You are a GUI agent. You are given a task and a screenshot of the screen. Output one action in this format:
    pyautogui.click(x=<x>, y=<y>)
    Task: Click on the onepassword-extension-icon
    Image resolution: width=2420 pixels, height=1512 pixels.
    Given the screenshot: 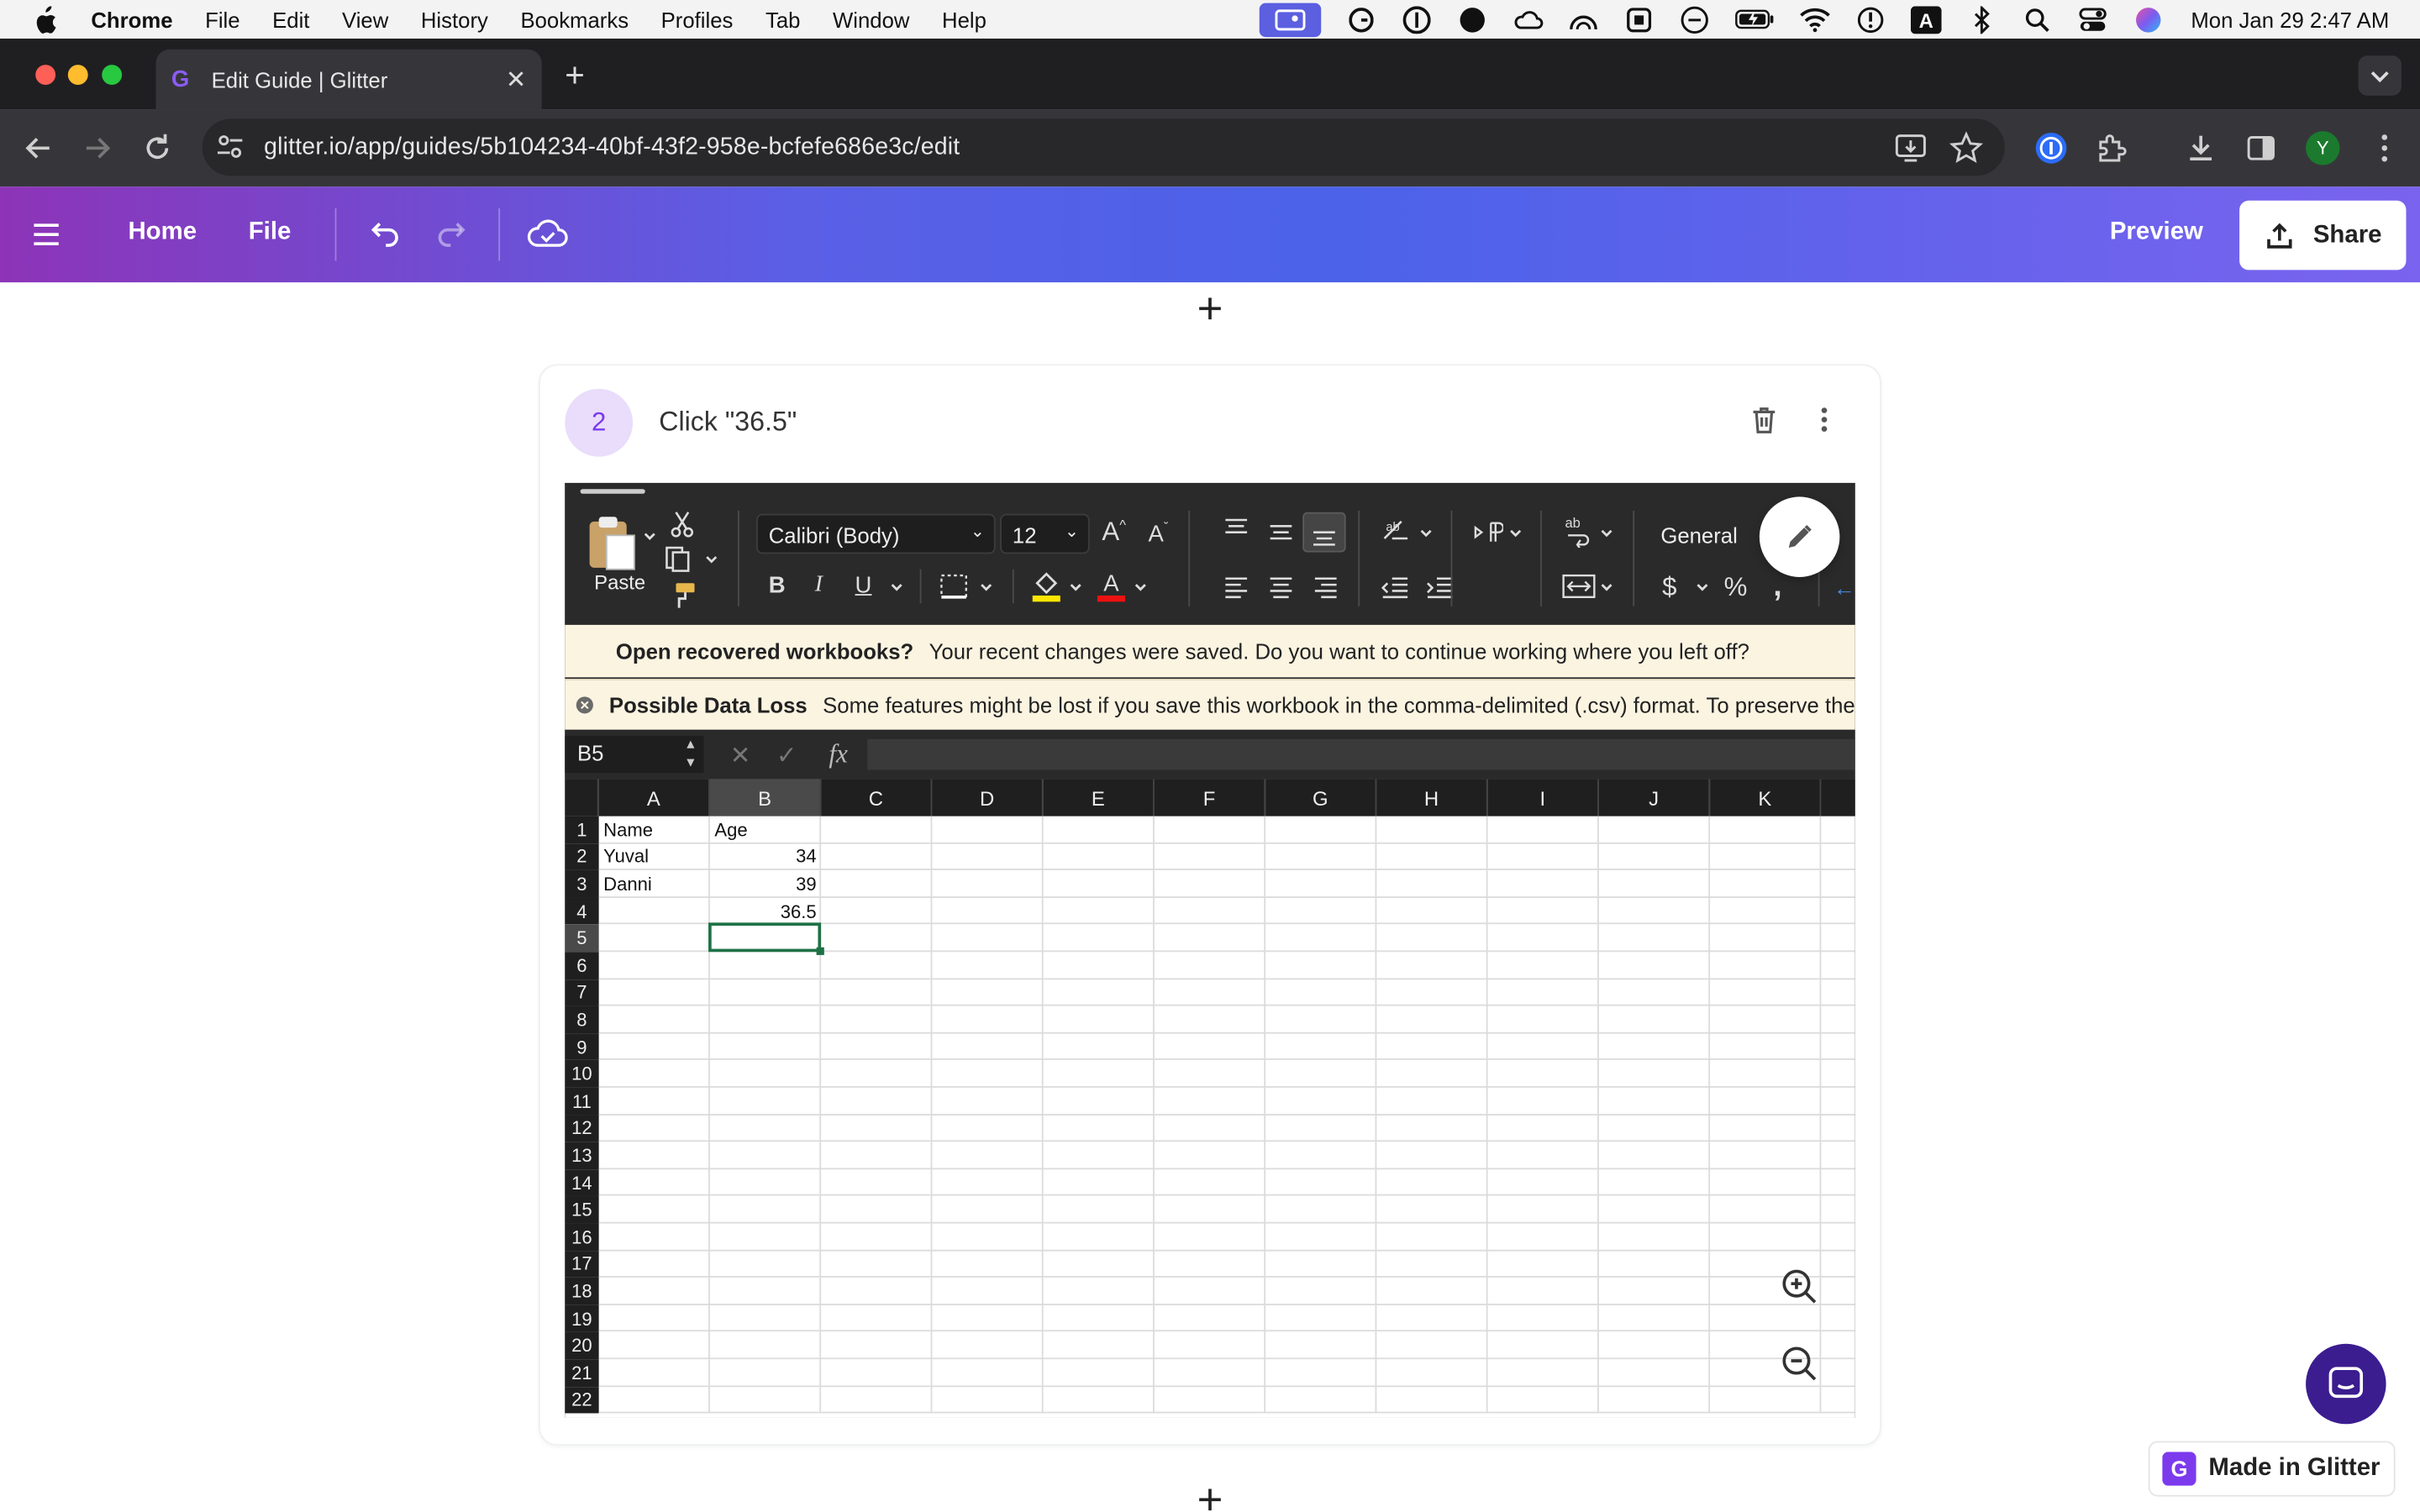 What is the action you would take?
    pyautogui.click(x=2051, y=148)
    